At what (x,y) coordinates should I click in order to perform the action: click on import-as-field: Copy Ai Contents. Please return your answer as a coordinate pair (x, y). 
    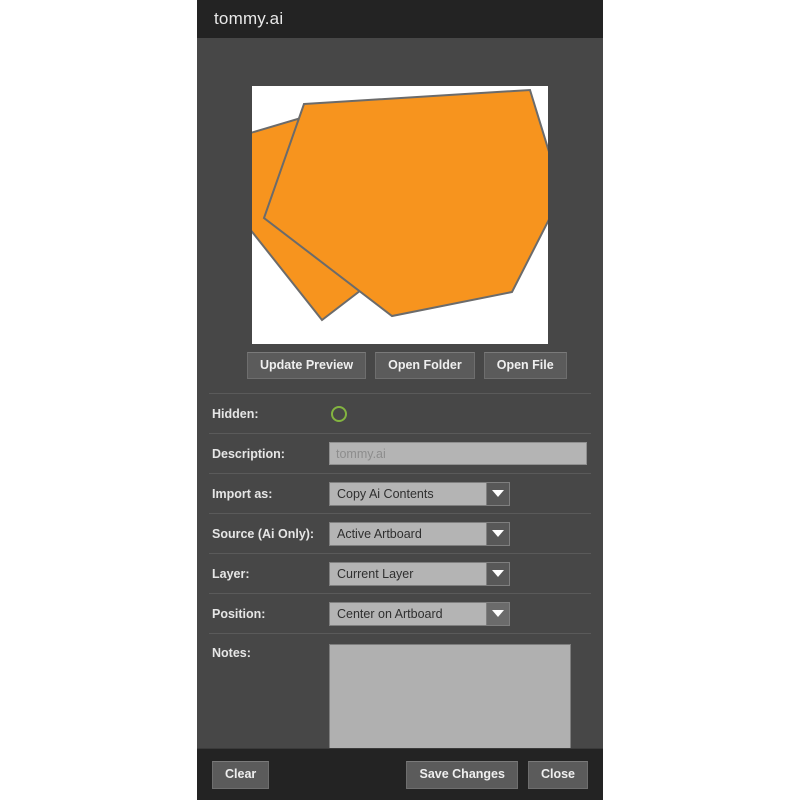
    Looking at the image, I should click on (460, 493).